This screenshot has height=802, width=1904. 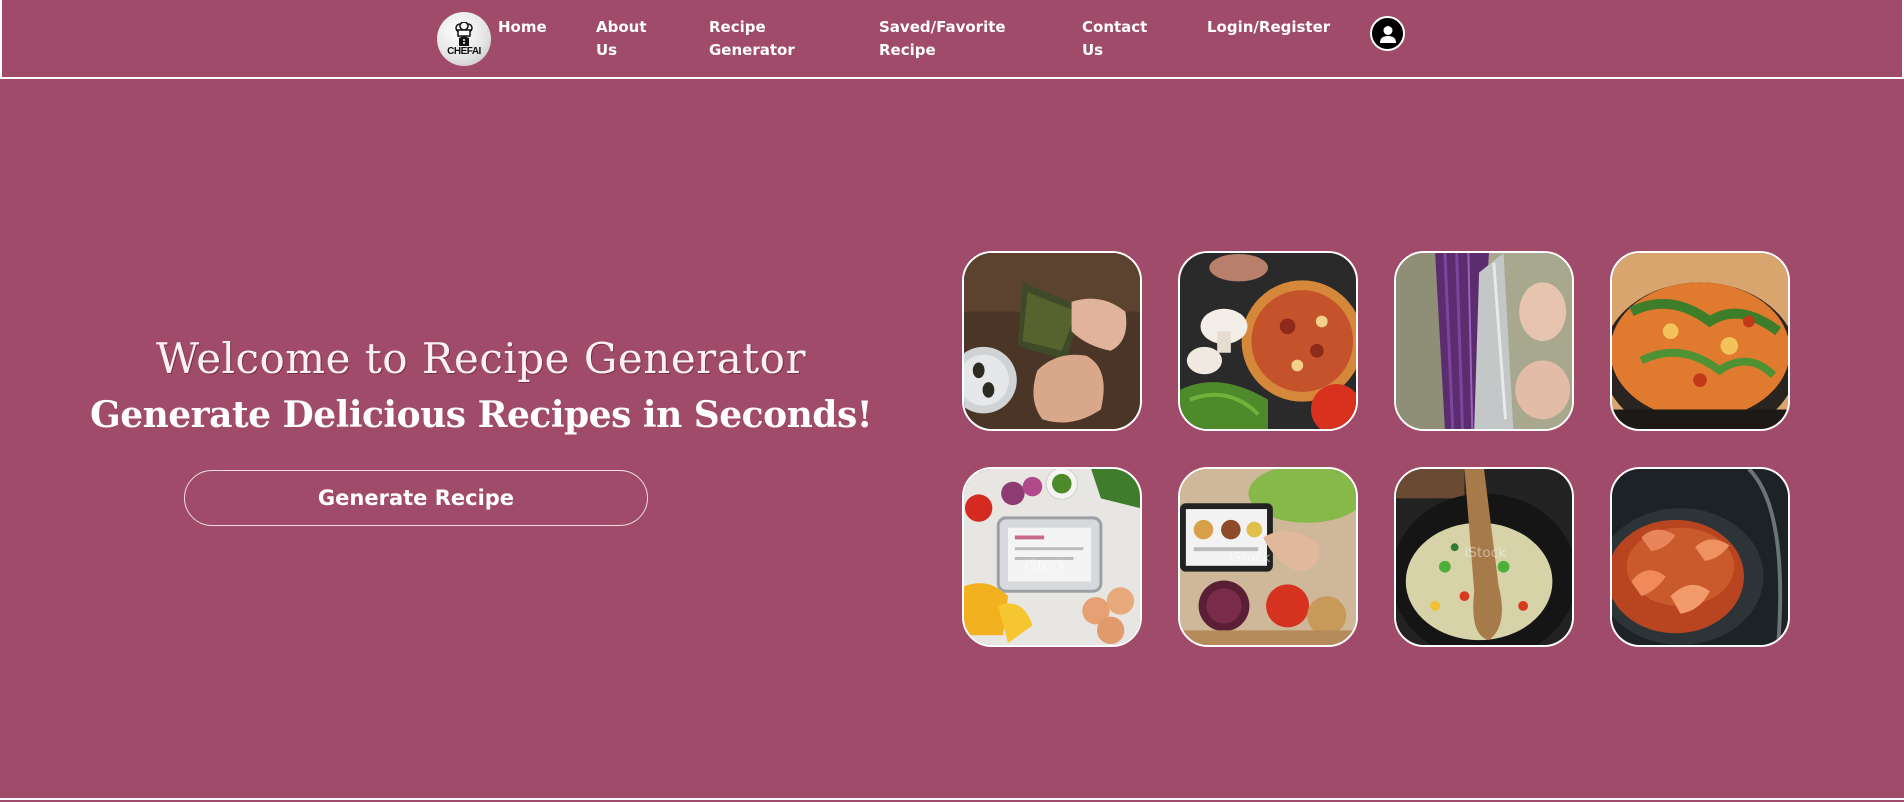 I want to click on nav-link-home-label: Home, so click(x=522, y=27).